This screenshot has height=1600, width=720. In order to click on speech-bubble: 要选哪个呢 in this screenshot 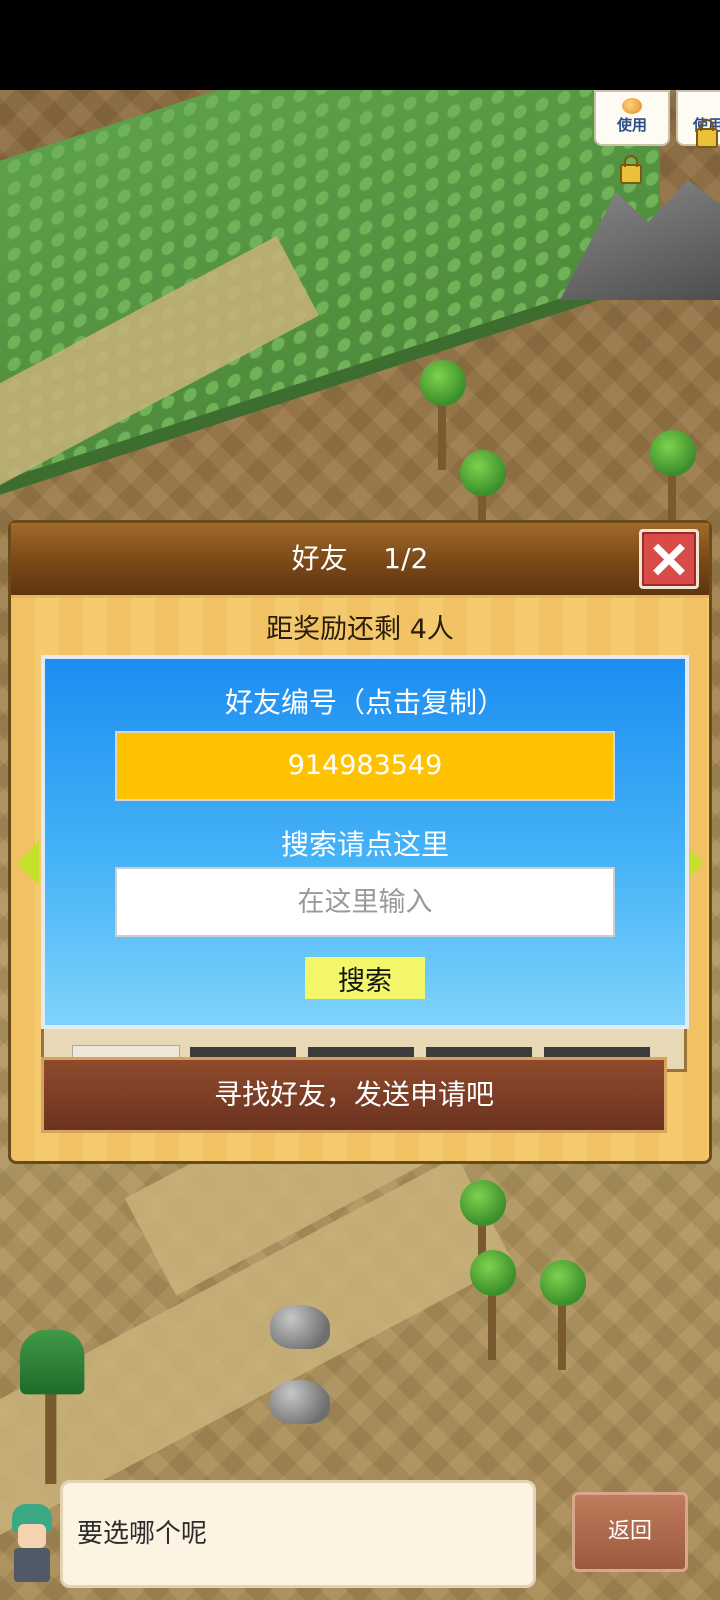, I will do `click(298, 1534)`.